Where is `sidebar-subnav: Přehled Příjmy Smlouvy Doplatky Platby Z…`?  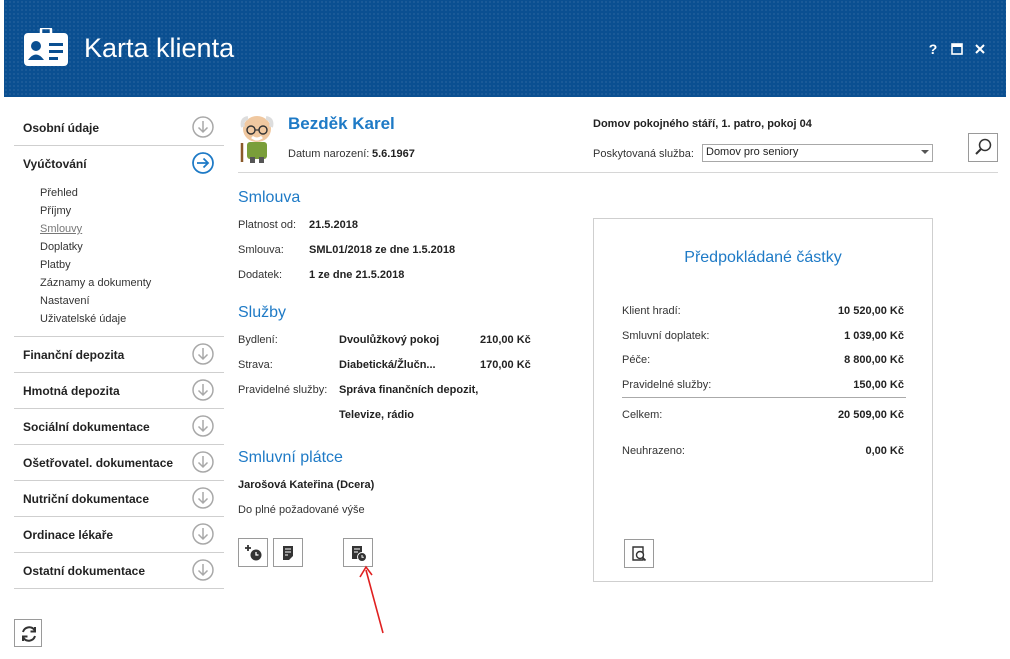 sidebar-subnav: Přehled Příjmy Smlouvy Doplatky Platby Z… is located at coordinates (119, 259).